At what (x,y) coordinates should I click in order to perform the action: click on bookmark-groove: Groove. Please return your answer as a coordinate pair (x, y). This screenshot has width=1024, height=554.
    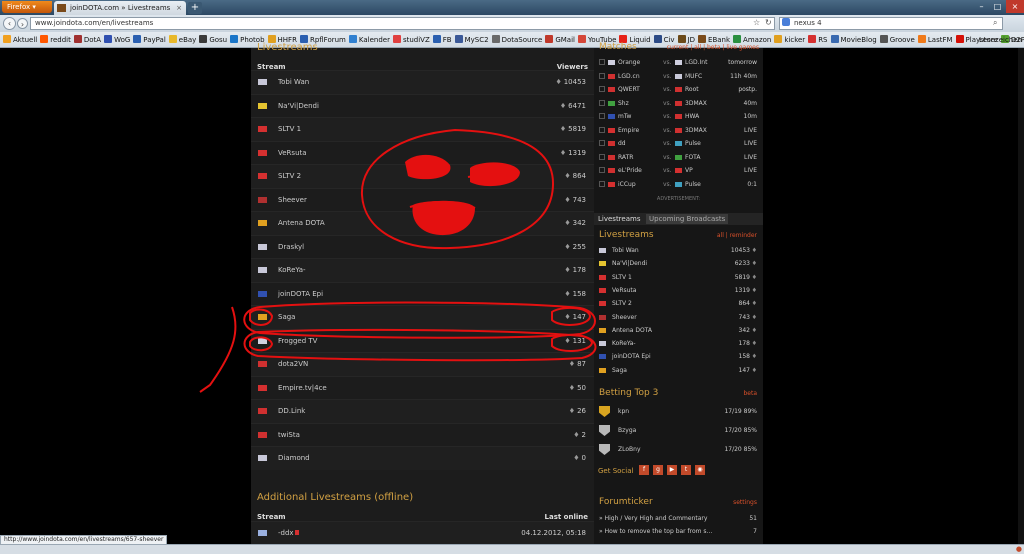
    Looking at the image, I should click on (897, 39).